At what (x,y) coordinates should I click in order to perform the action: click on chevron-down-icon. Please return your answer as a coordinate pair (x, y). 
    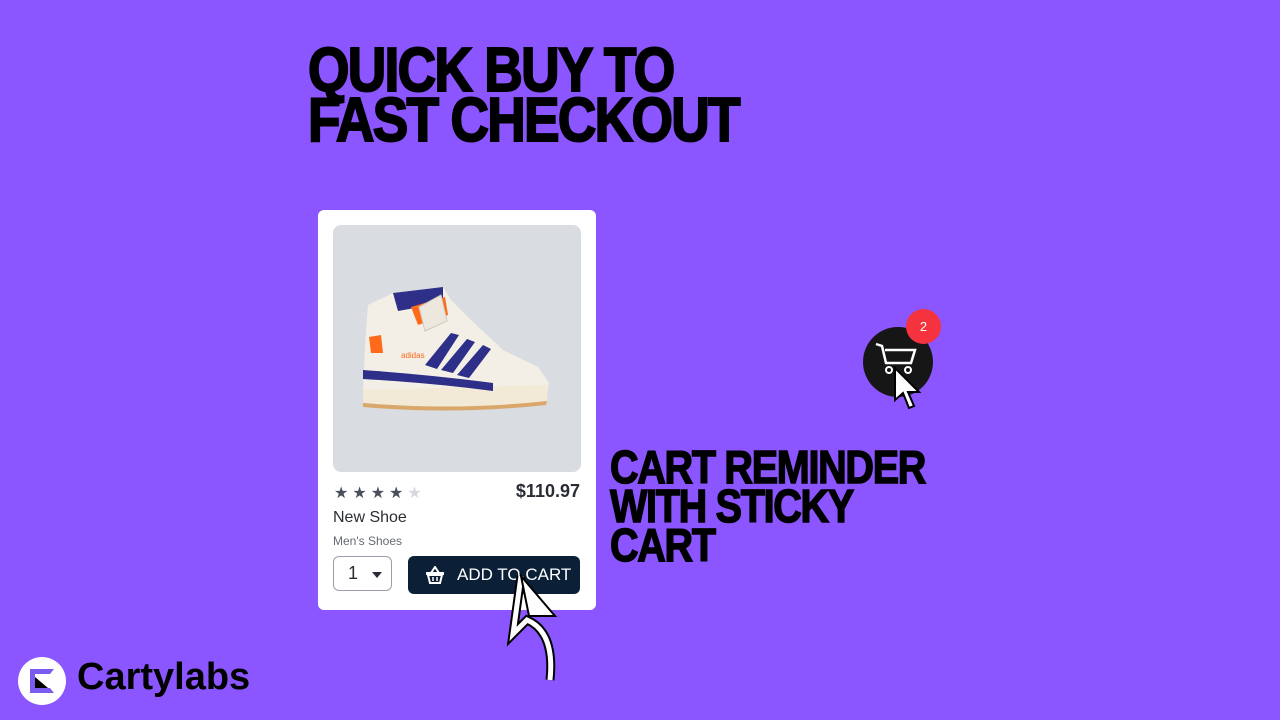
    Looking at the image, I should click on (377, 575).